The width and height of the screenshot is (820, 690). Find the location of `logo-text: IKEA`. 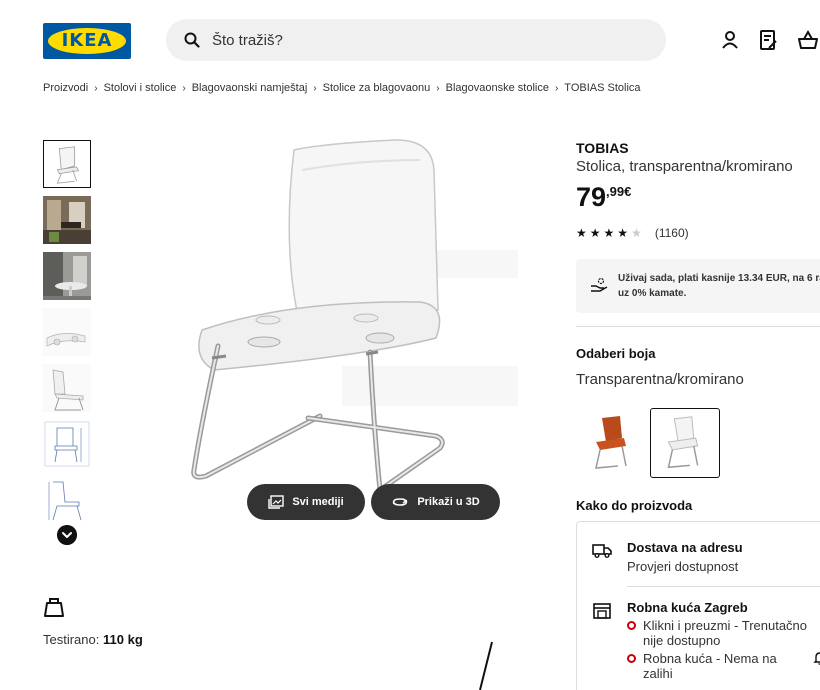

logo-text: IKEA is located at coordinates (87, 40).